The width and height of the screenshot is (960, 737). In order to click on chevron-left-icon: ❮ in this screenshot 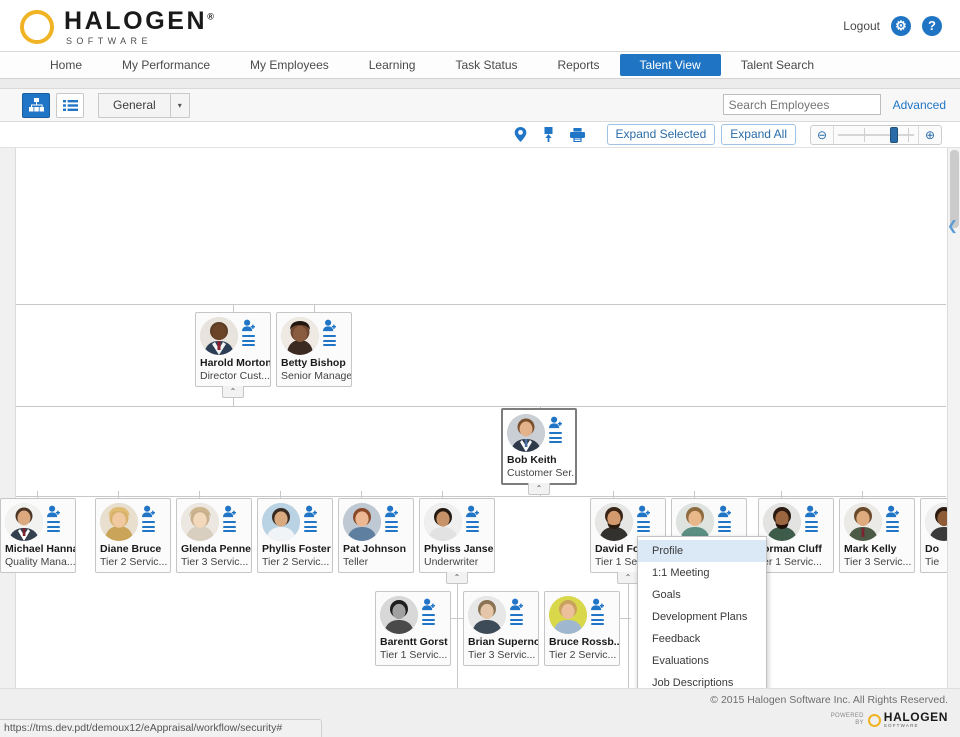, I will do `click(952, 226)`.